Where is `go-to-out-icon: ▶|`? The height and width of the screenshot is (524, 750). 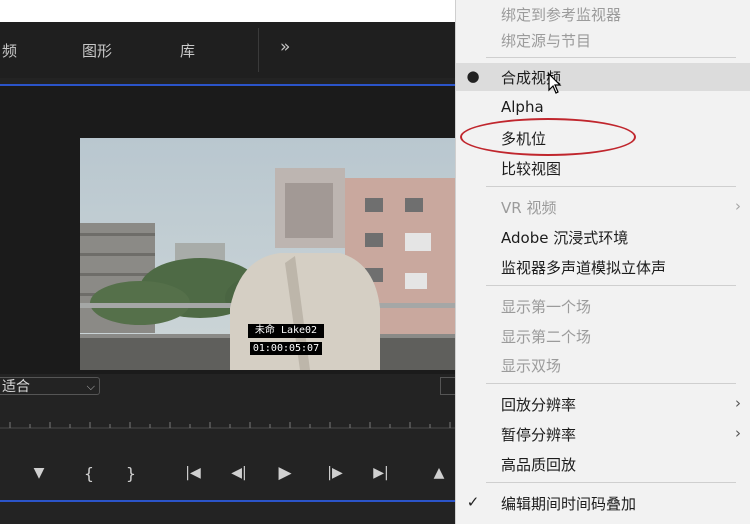 go-to-out-icon: ▶| is located at coordinates (381, 473).